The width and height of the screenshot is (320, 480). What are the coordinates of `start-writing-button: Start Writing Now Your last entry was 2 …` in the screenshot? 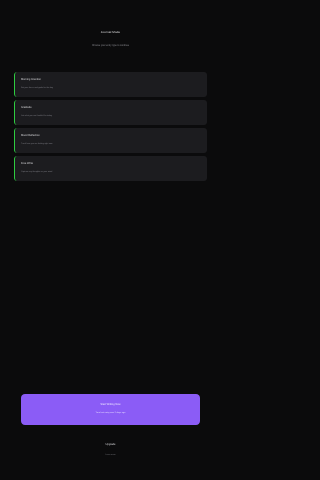 It's located at (110, 409).